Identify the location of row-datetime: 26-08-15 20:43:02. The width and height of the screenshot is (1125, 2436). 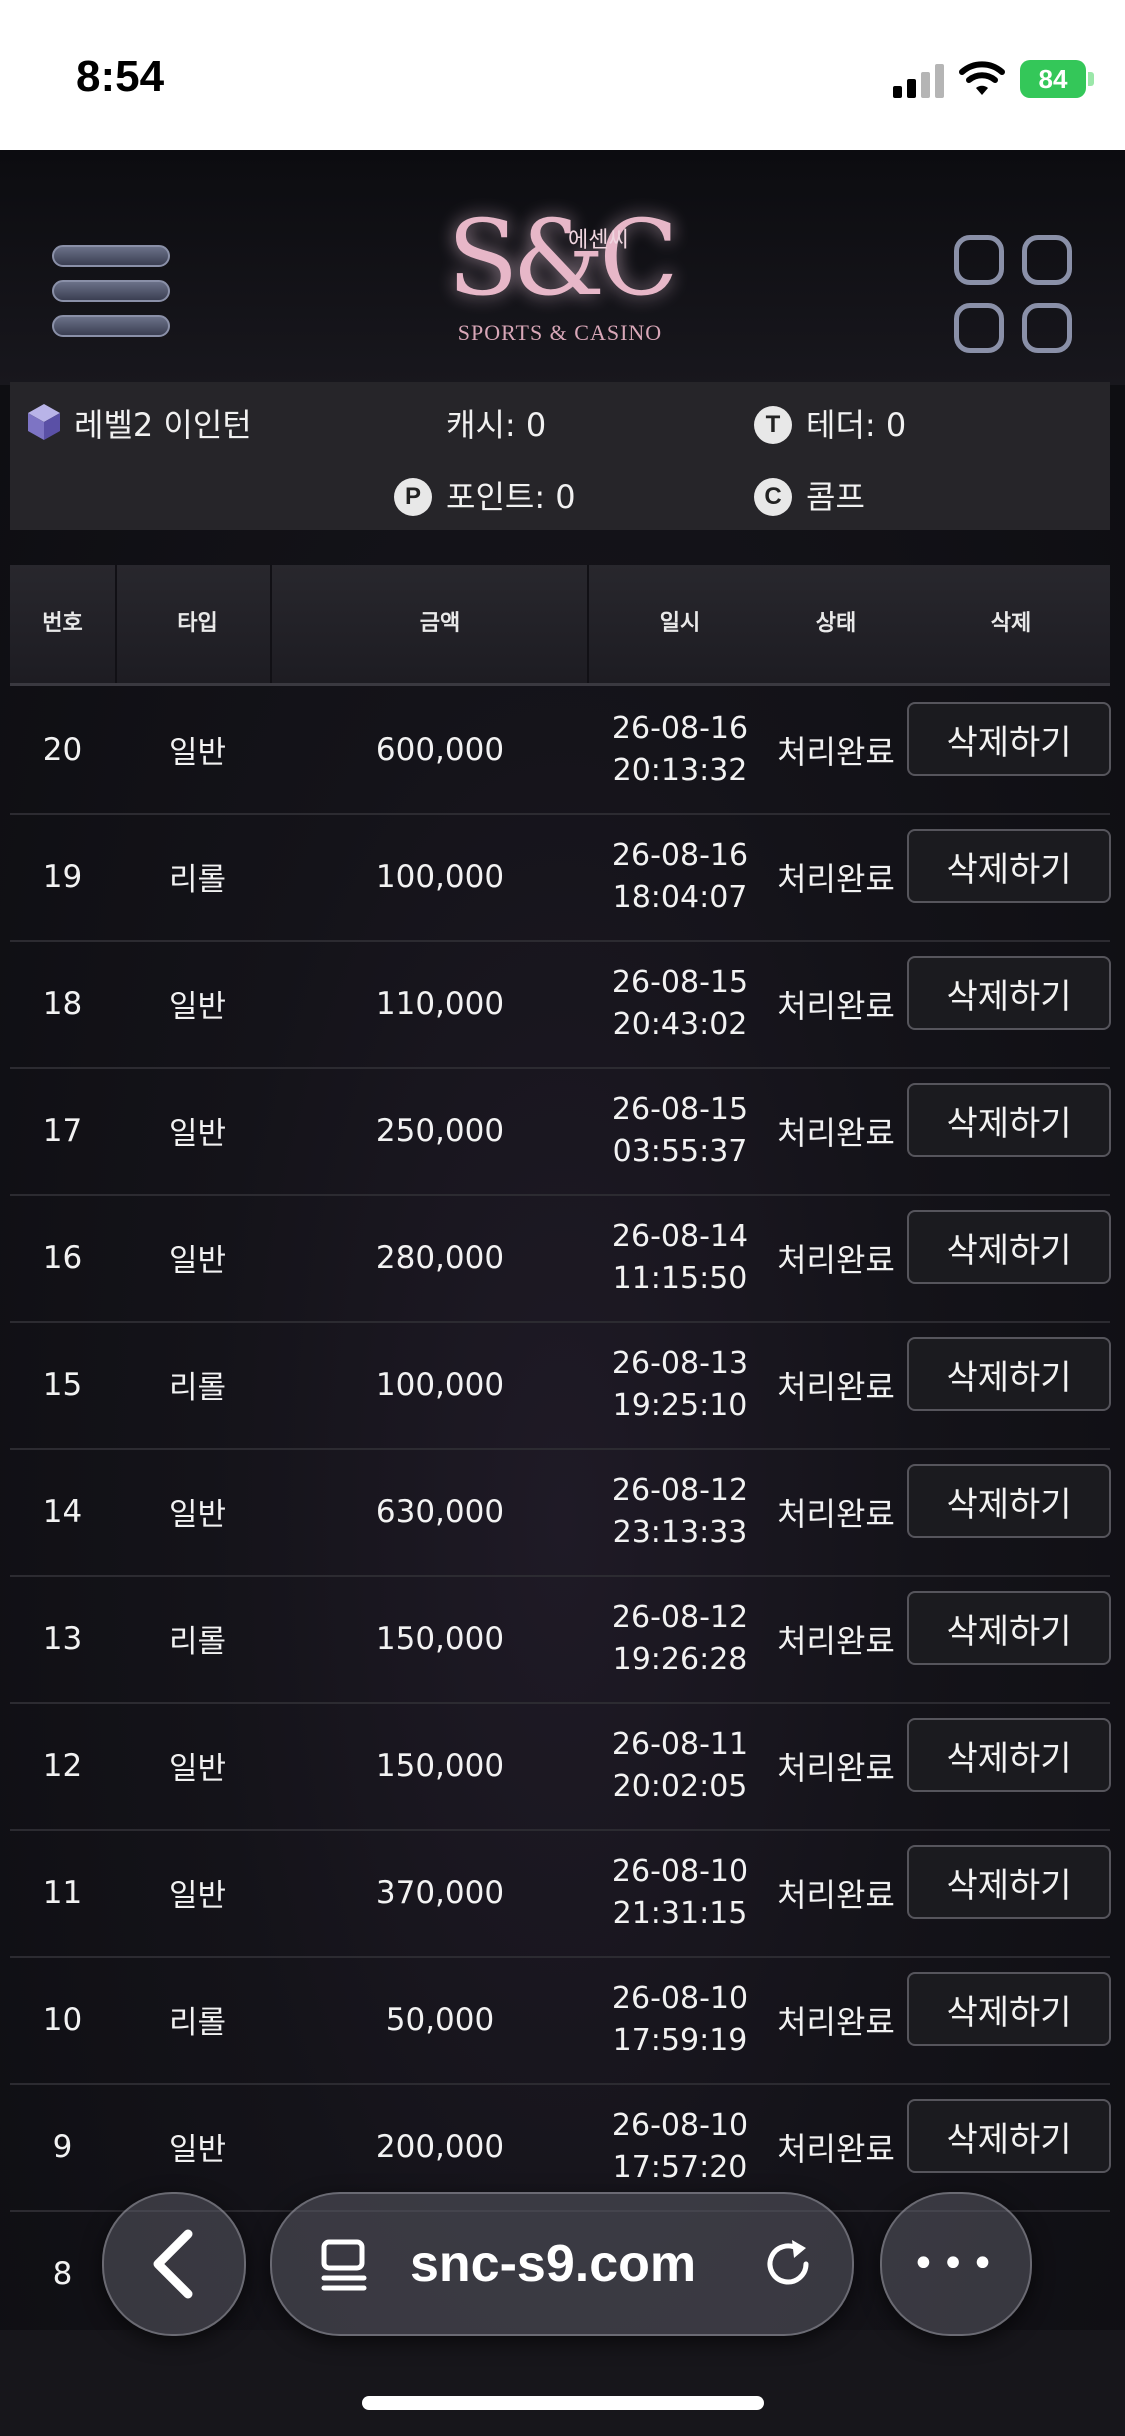
(680, 1003).